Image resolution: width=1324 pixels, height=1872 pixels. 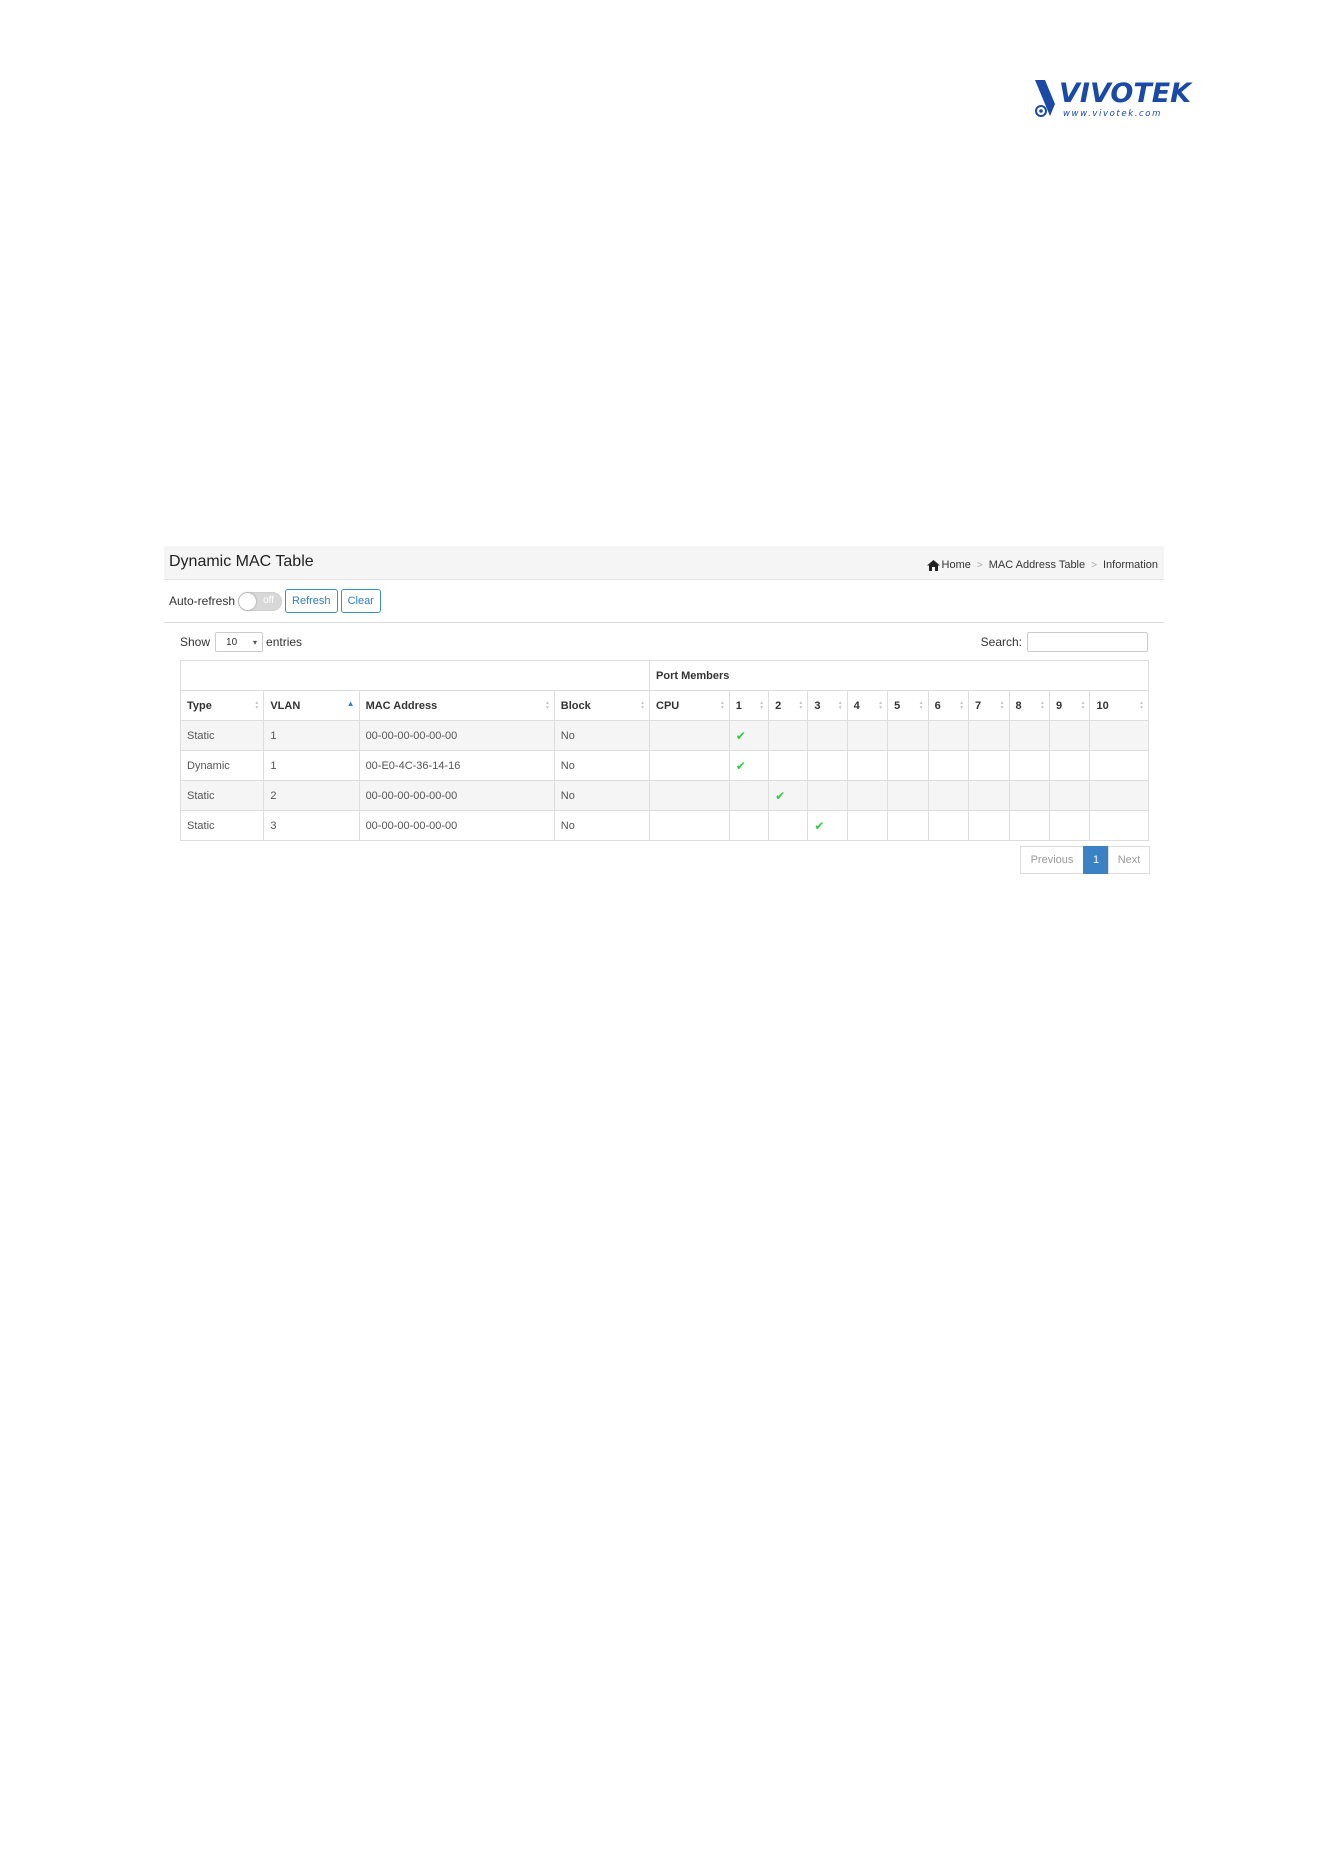 I want to click on column-header-label: Block, so click(x=575, y=705).